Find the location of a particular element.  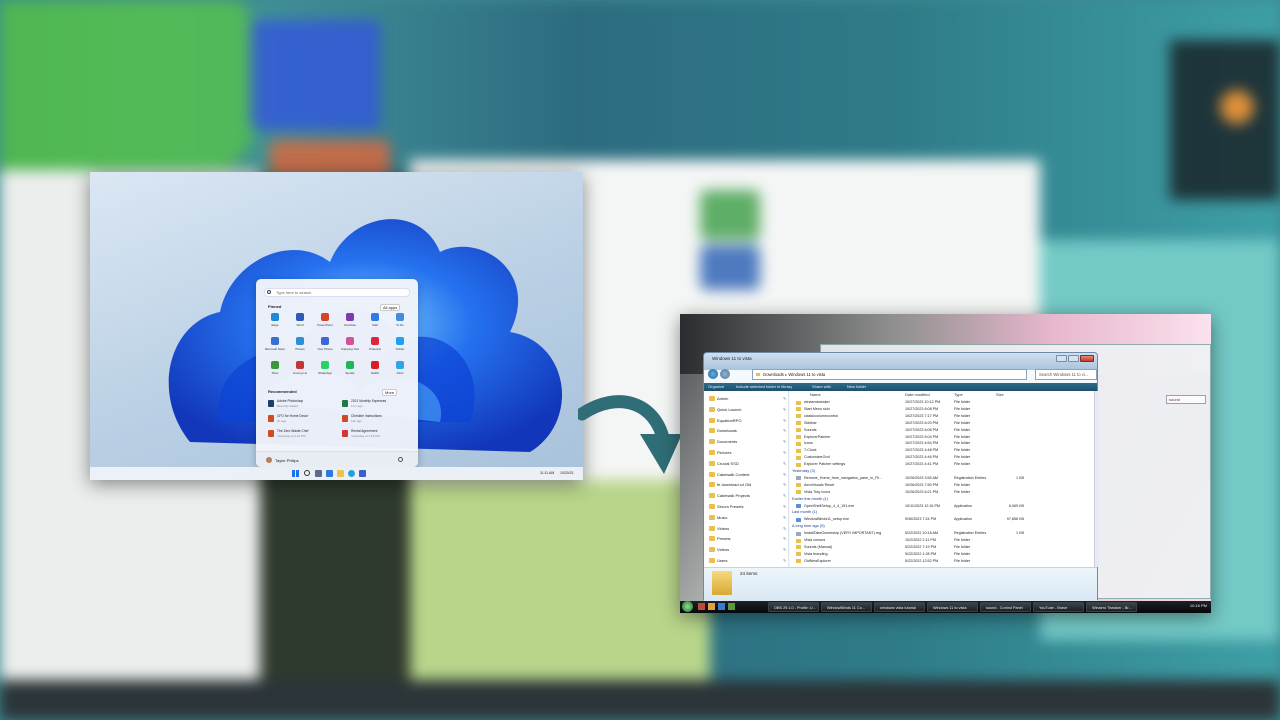

pinned-app-tile: OneNote is located at coordinates (350, 322).